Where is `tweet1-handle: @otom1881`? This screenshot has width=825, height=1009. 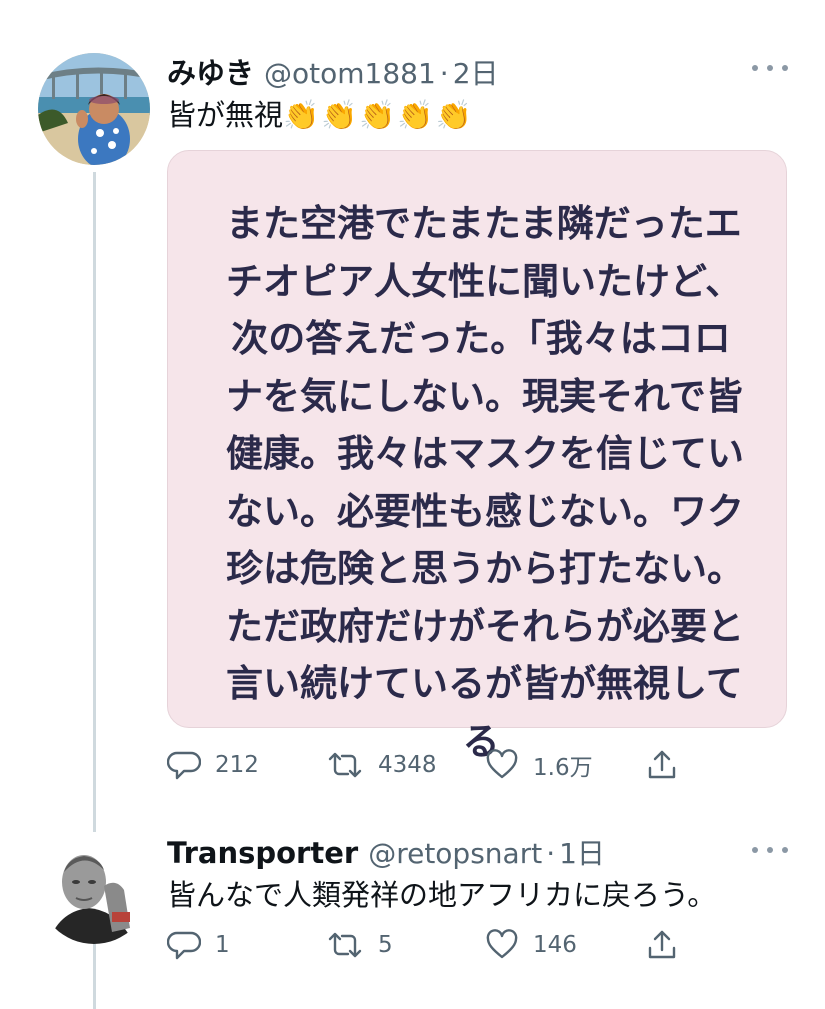 tweet1-handle: @otom1881 is located at coordinates (350, 73).